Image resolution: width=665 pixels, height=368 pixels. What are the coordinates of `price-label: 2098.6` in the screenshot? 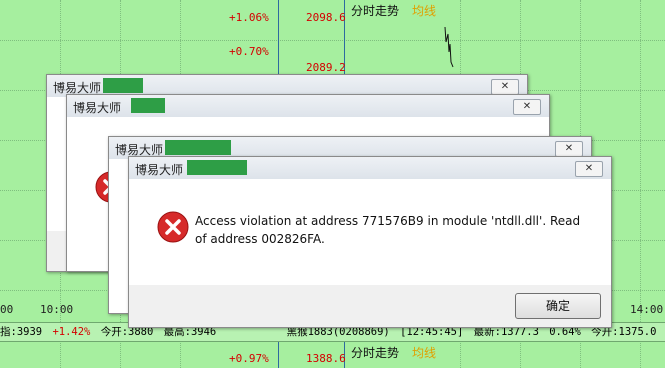 It's located at (326, 17).